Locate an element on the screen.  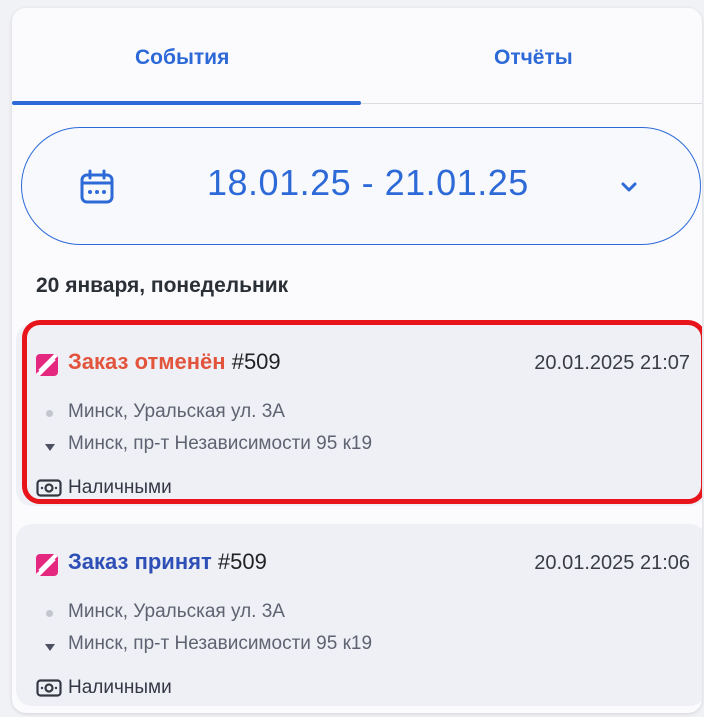
date-range-value: 18.01.25 - 21.01.25 is located at coordinates (368, 182).